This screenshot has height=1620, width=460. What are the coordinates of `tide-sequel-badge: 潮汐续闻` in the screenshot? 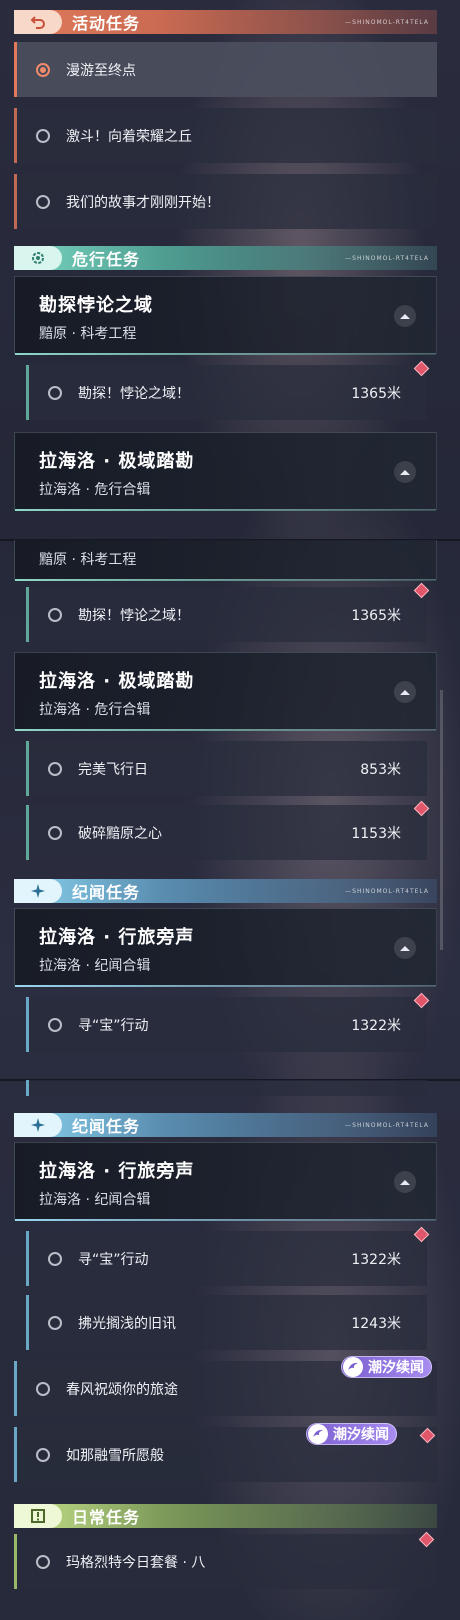 It's located at (386, 1367).